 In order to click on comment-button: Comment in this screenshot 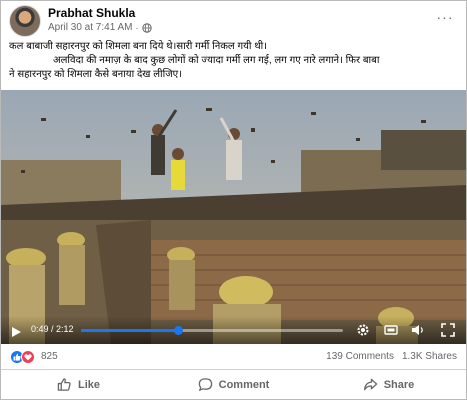, I will do `click(233, 384)`.